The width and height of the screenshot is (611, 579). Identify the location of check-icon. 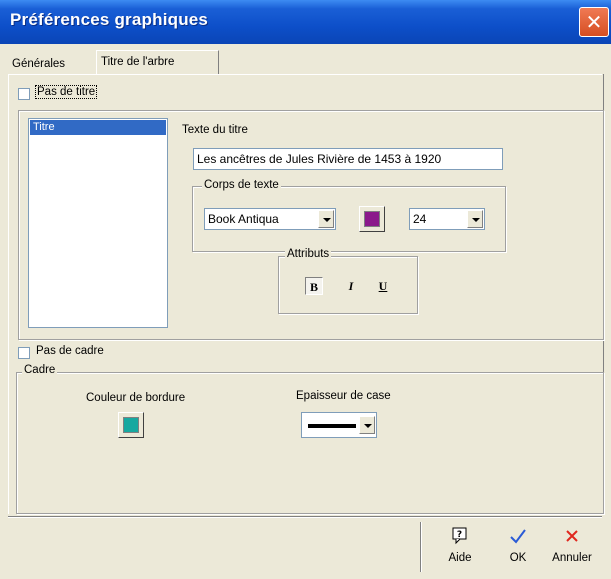
(518, 536).